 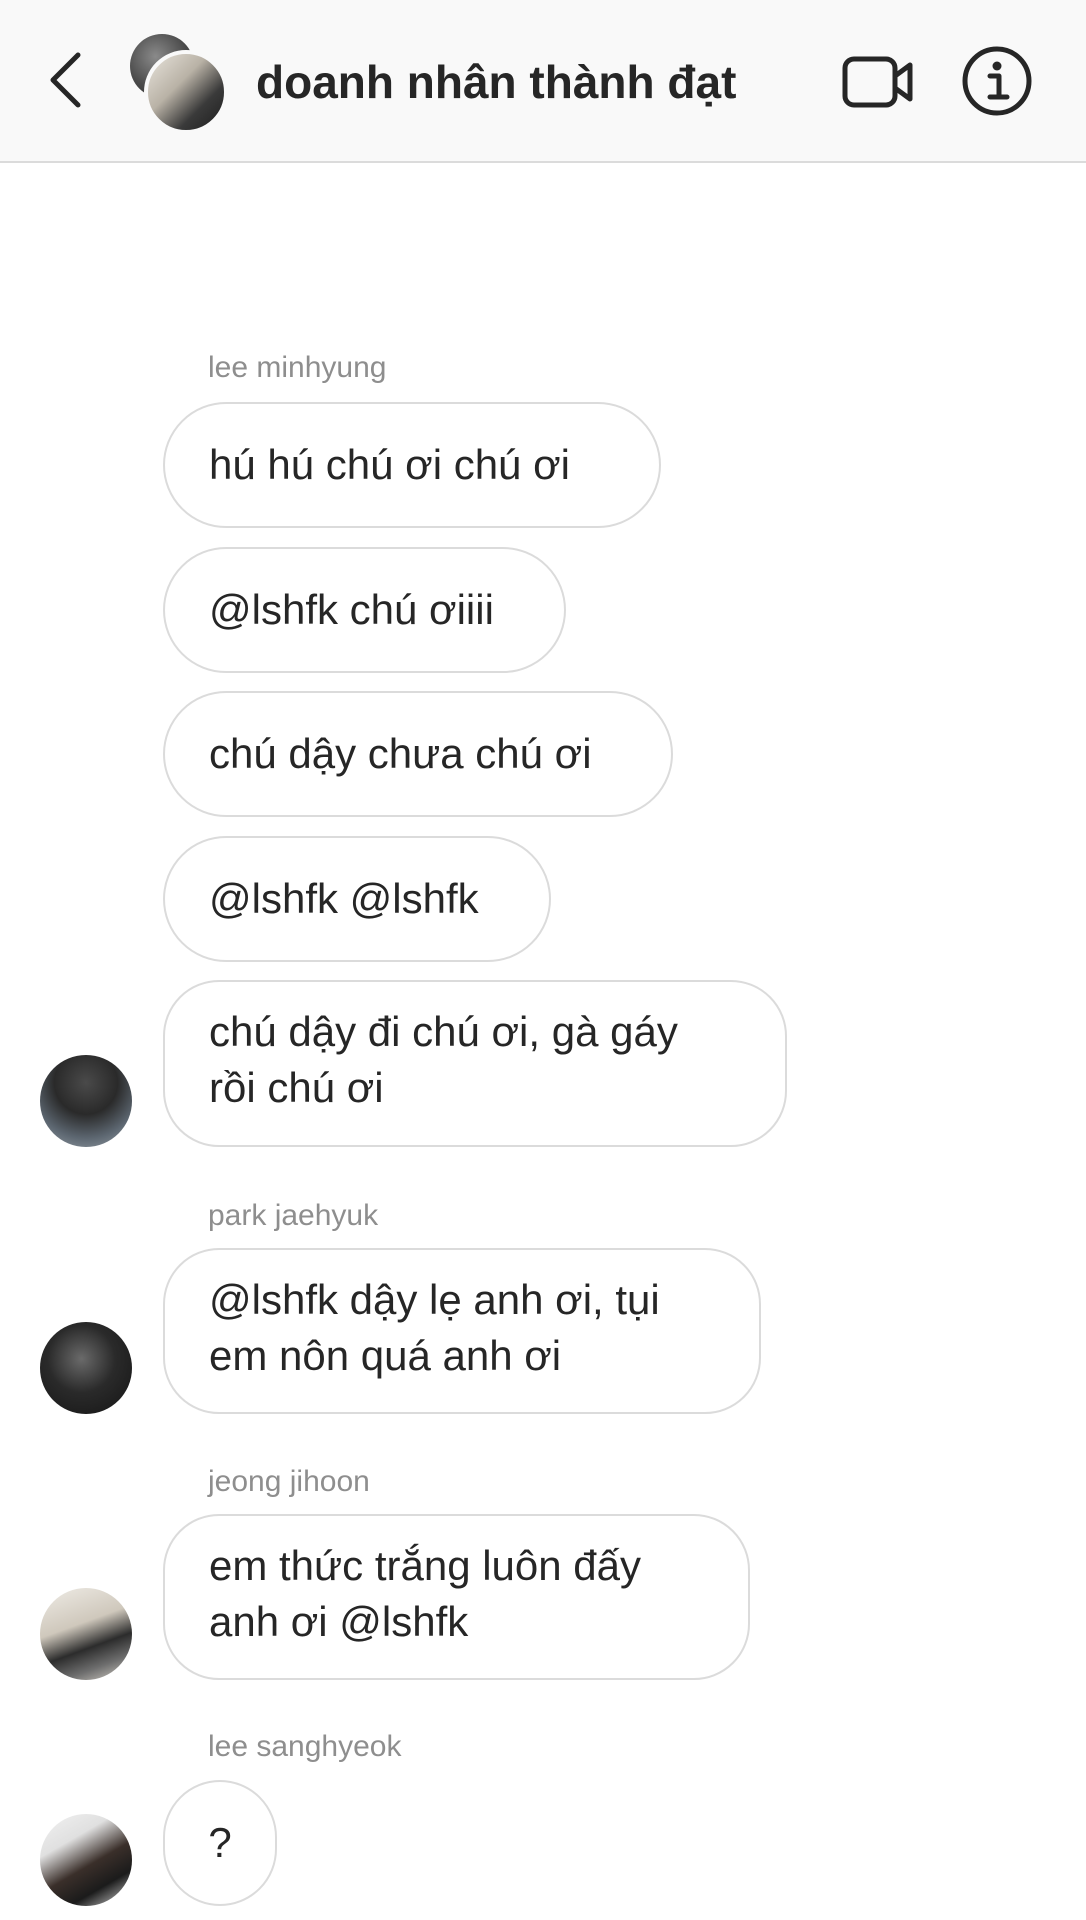 I want to click on video-camera-icon, so click(x=877, y=82).